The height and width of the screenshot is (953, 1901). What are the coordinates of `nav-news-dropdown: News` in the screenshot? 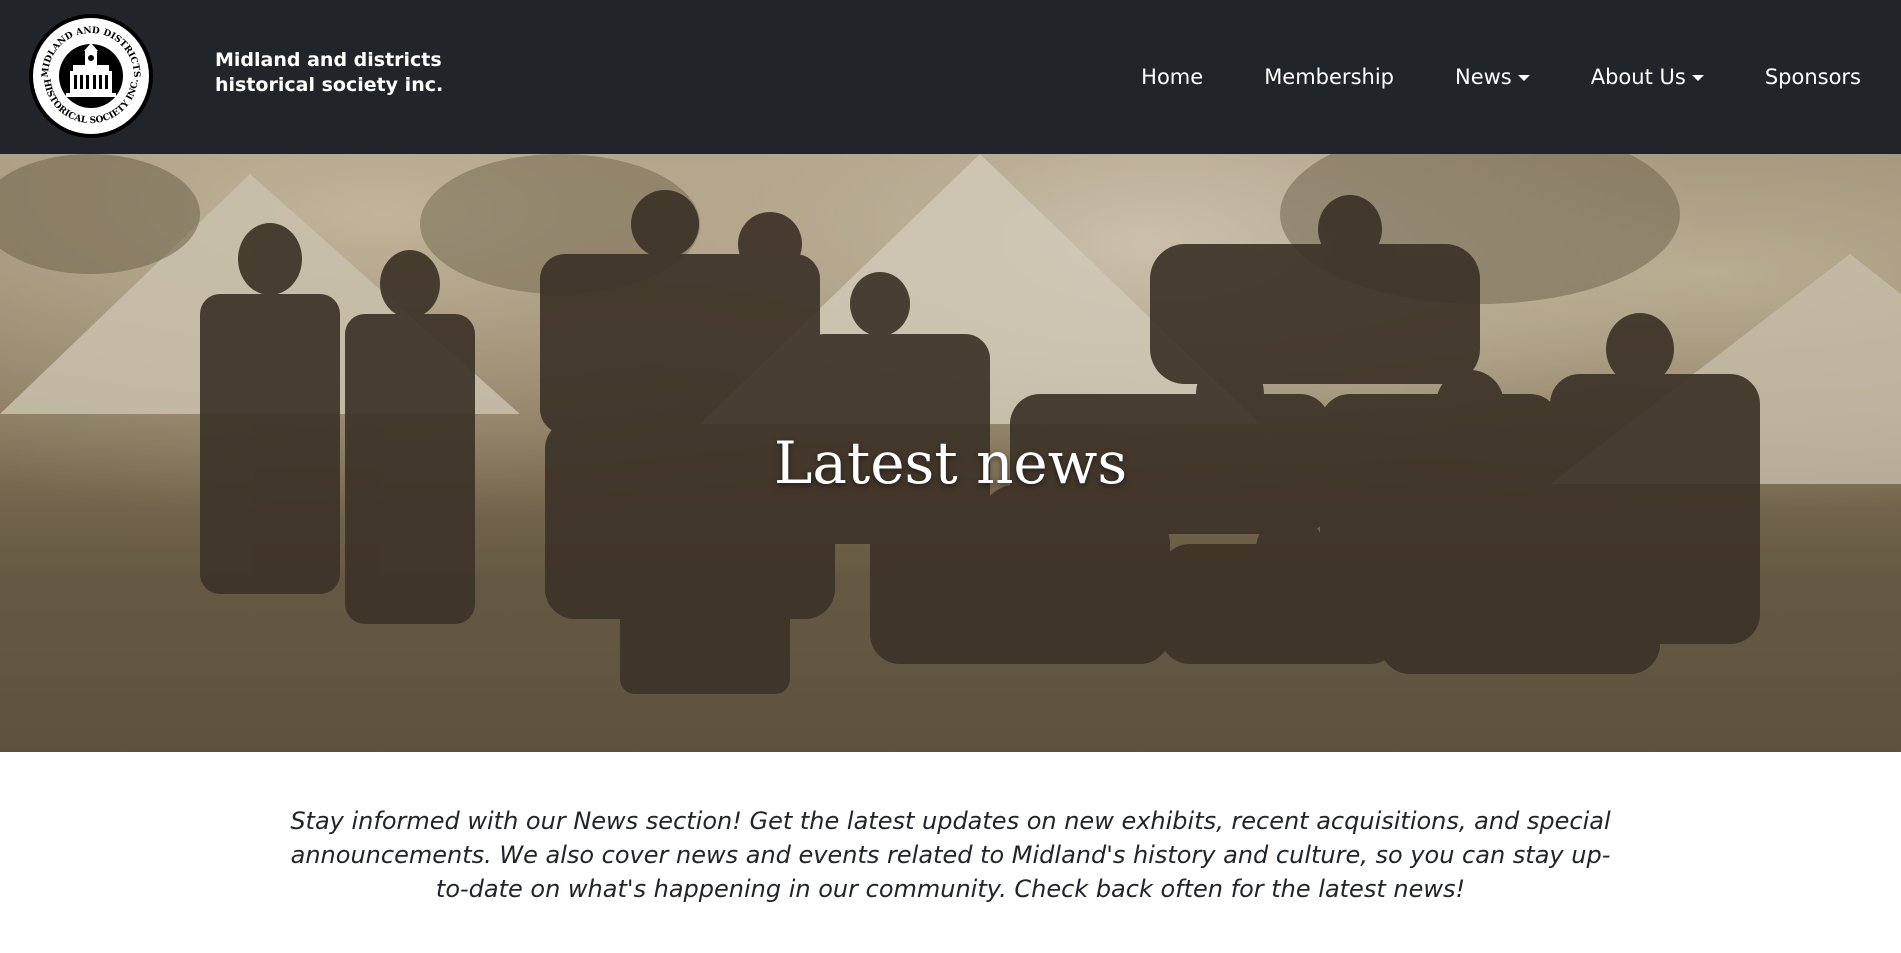 It's located at (1492, 77).